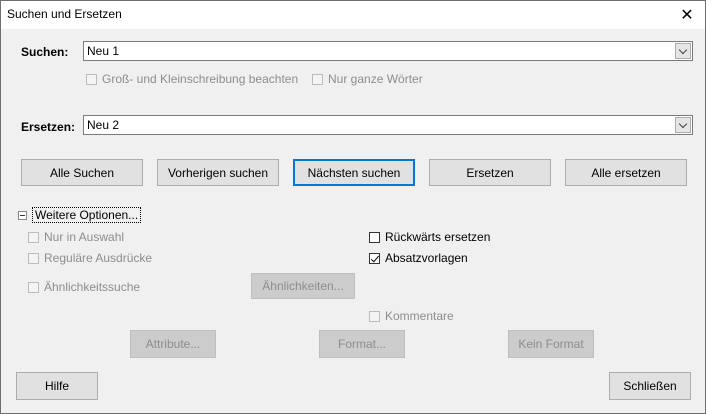 Image resolution: width=706 pixels, height=414 pixels. I want to click on replace-backwards-box, so click(374, 237).